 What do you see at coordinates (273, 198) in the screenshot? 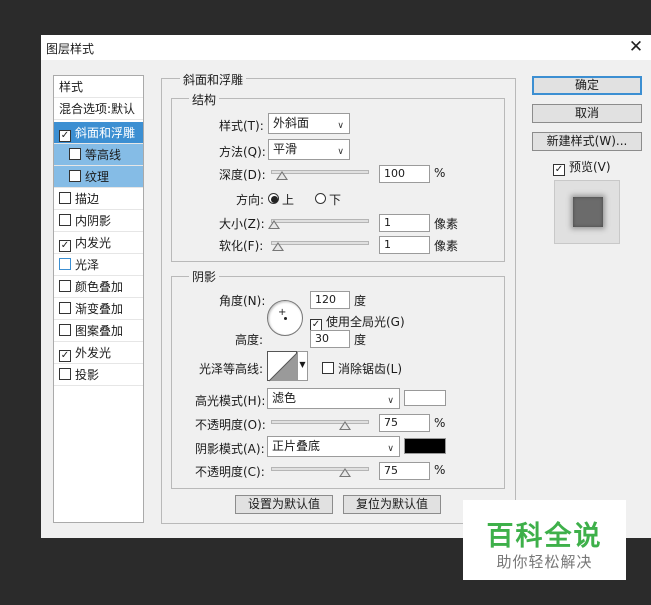
I see `direction-up-radio` at bounding box center [273, 198].